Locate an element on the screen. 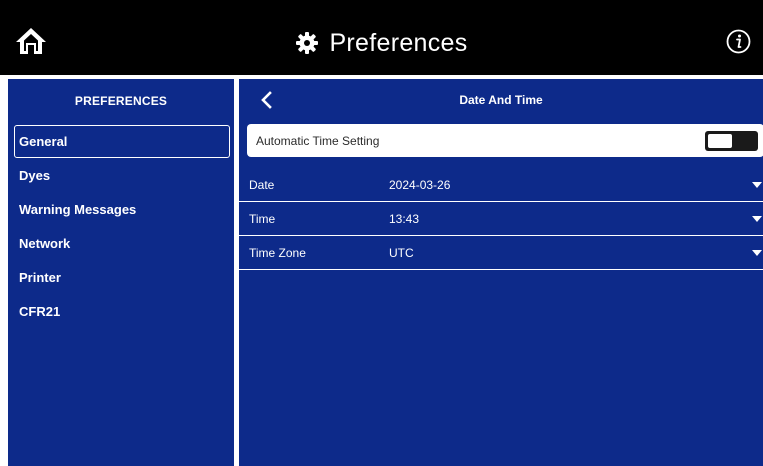  date-label: Date is located at coordinates (262, 184).